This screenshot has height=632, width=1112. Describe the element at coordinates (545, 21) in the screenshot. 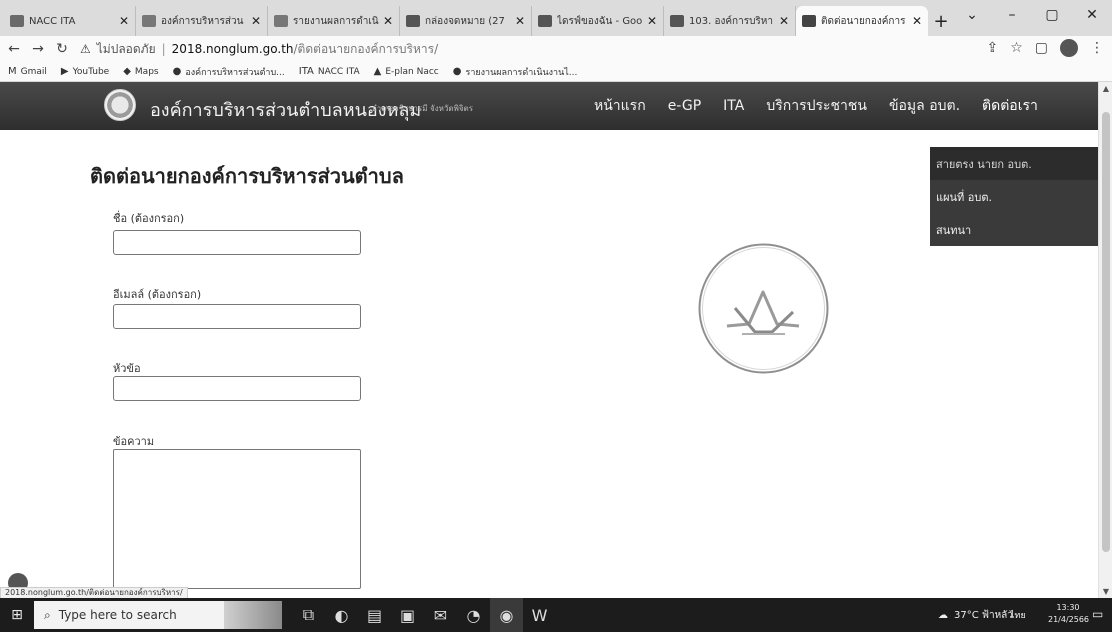

I see `drive-favicon-icon` at that location.